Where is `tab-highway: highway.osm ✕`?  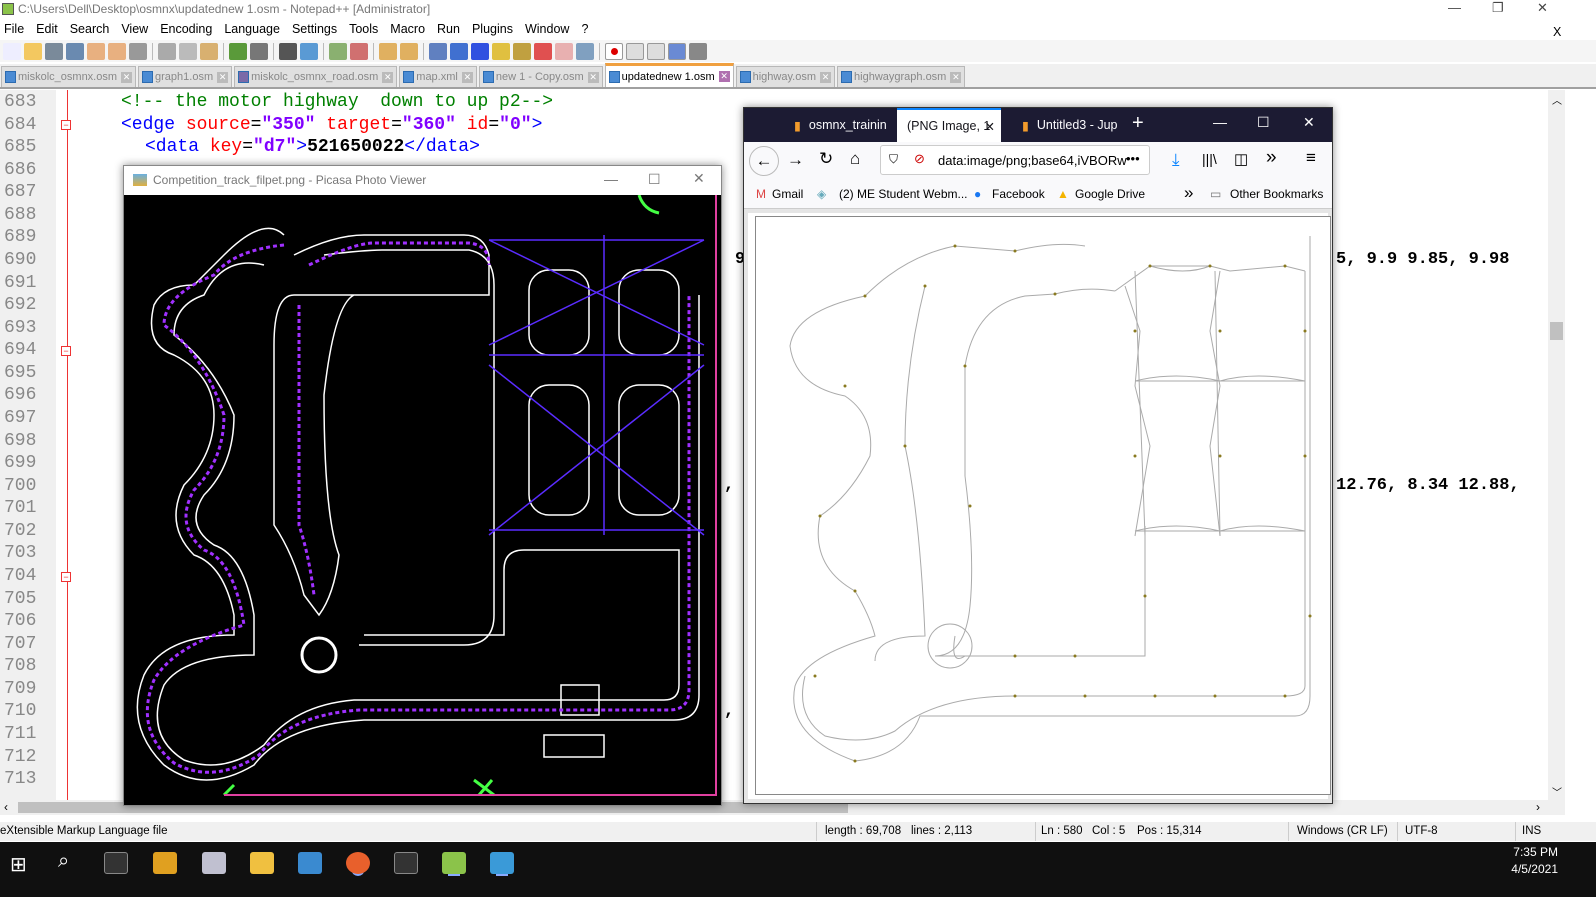
tab-highway: highway.osm ✕ is located at coordinates (785, 76).